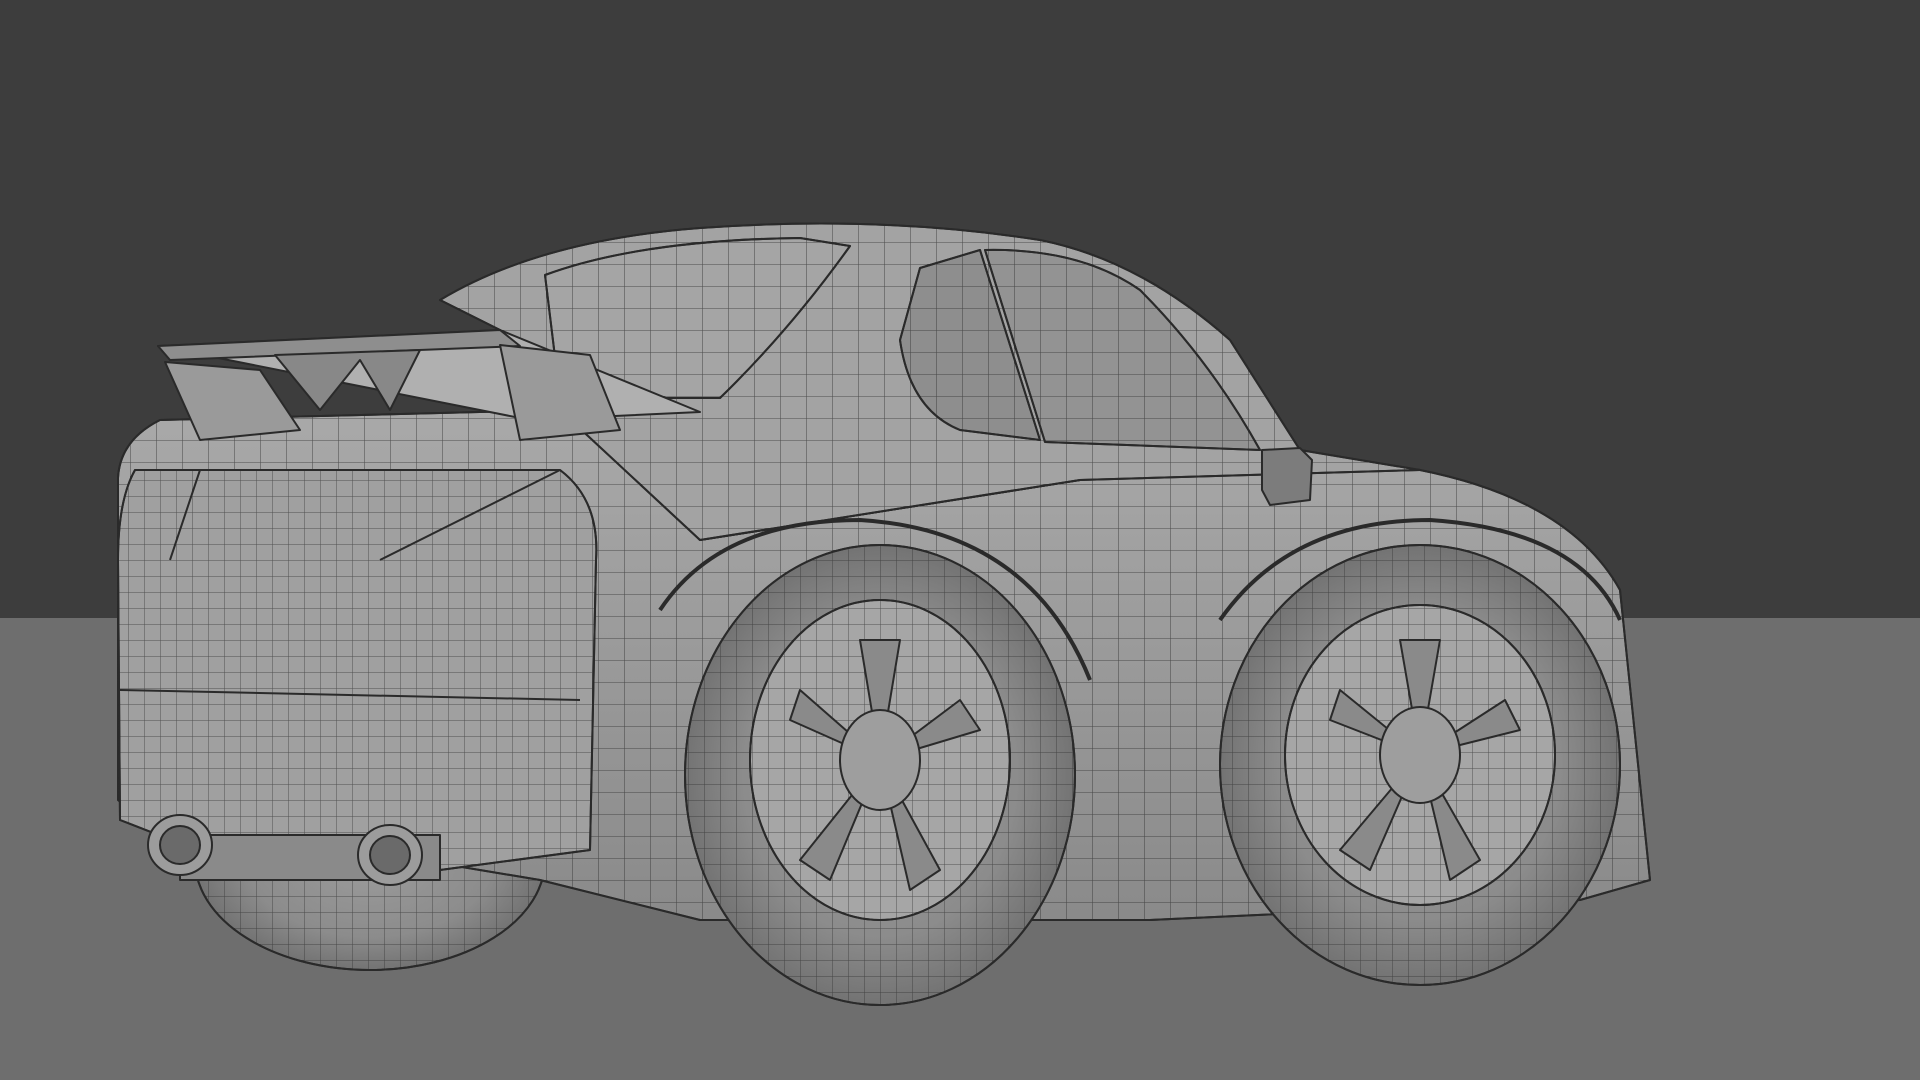  Describe the element at coordinates (1420, 765) in the screenshot. I see `front-right-wheel` at that location.